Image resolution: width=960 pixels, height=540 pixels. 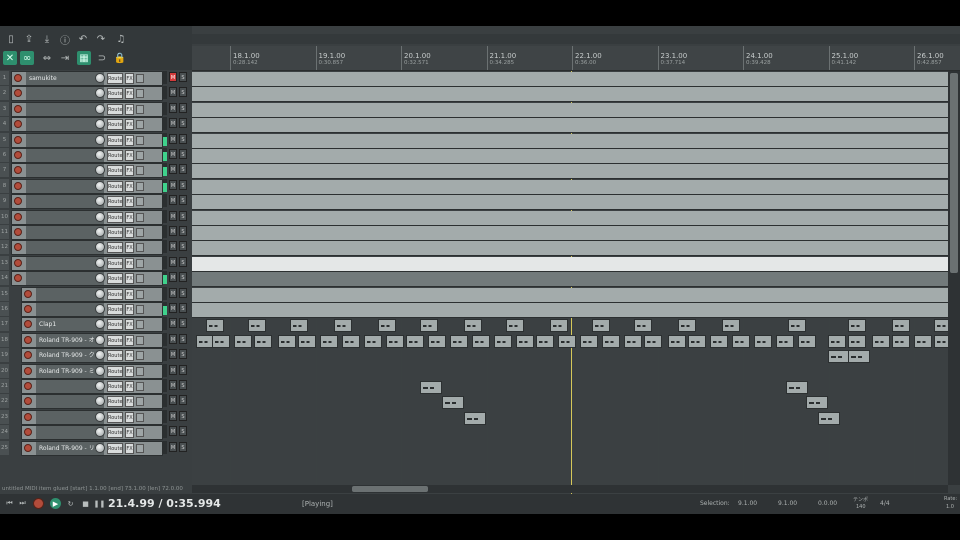 I want to click on track-header: Roland TR-909 - ミッドタムRouteFX, so click(x=92, y=371).